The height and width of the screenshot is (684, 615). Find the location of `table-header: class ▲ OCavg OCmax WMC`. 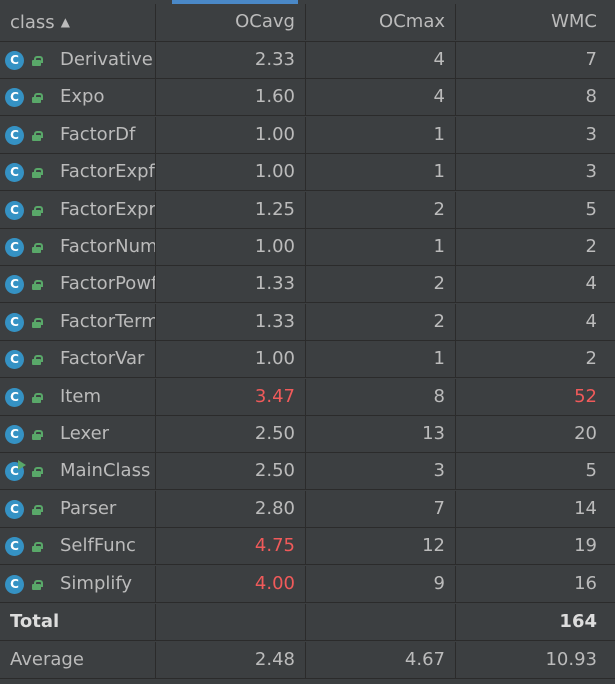

table-header: class ▲ OCavg OCmax WMC is located at coordinates (307, 23).